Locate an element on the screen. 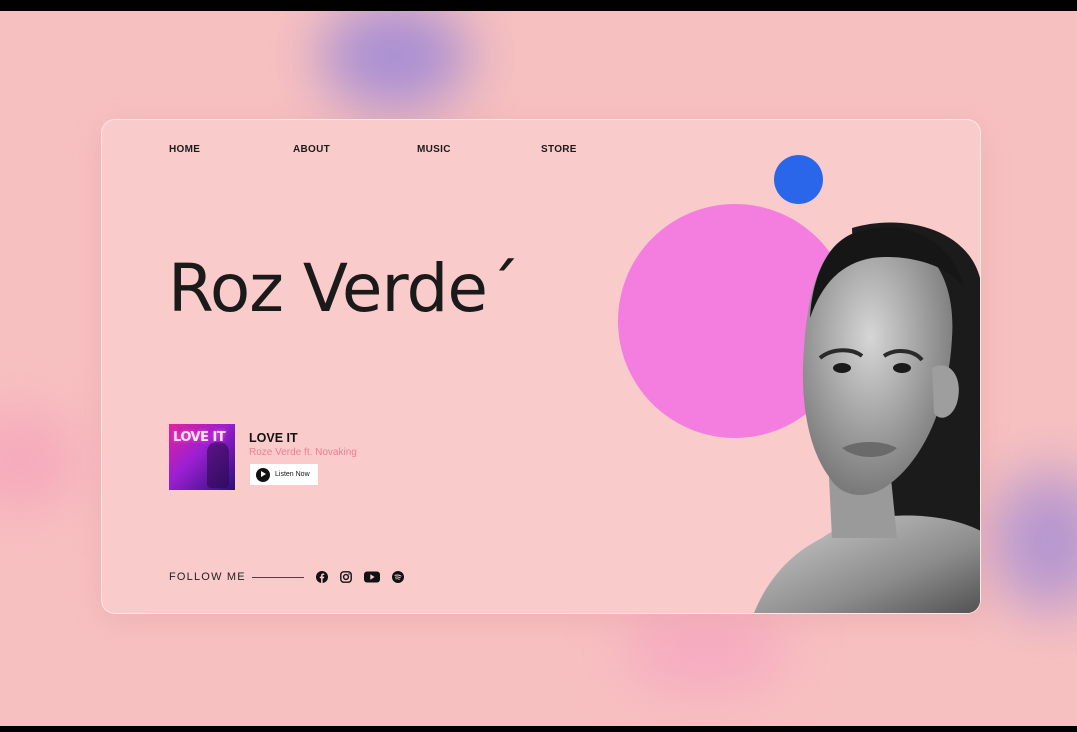 This screenshot has height=732, width=1077. follow-section: FOLLOW ME is located at coordinates (286, 577).